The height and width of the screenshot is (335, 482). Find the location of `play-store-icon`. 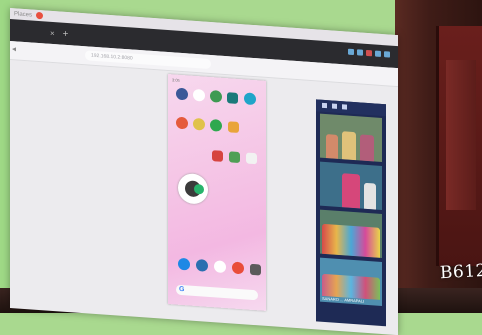

play-store-icon is located at coordinates (199, 189).